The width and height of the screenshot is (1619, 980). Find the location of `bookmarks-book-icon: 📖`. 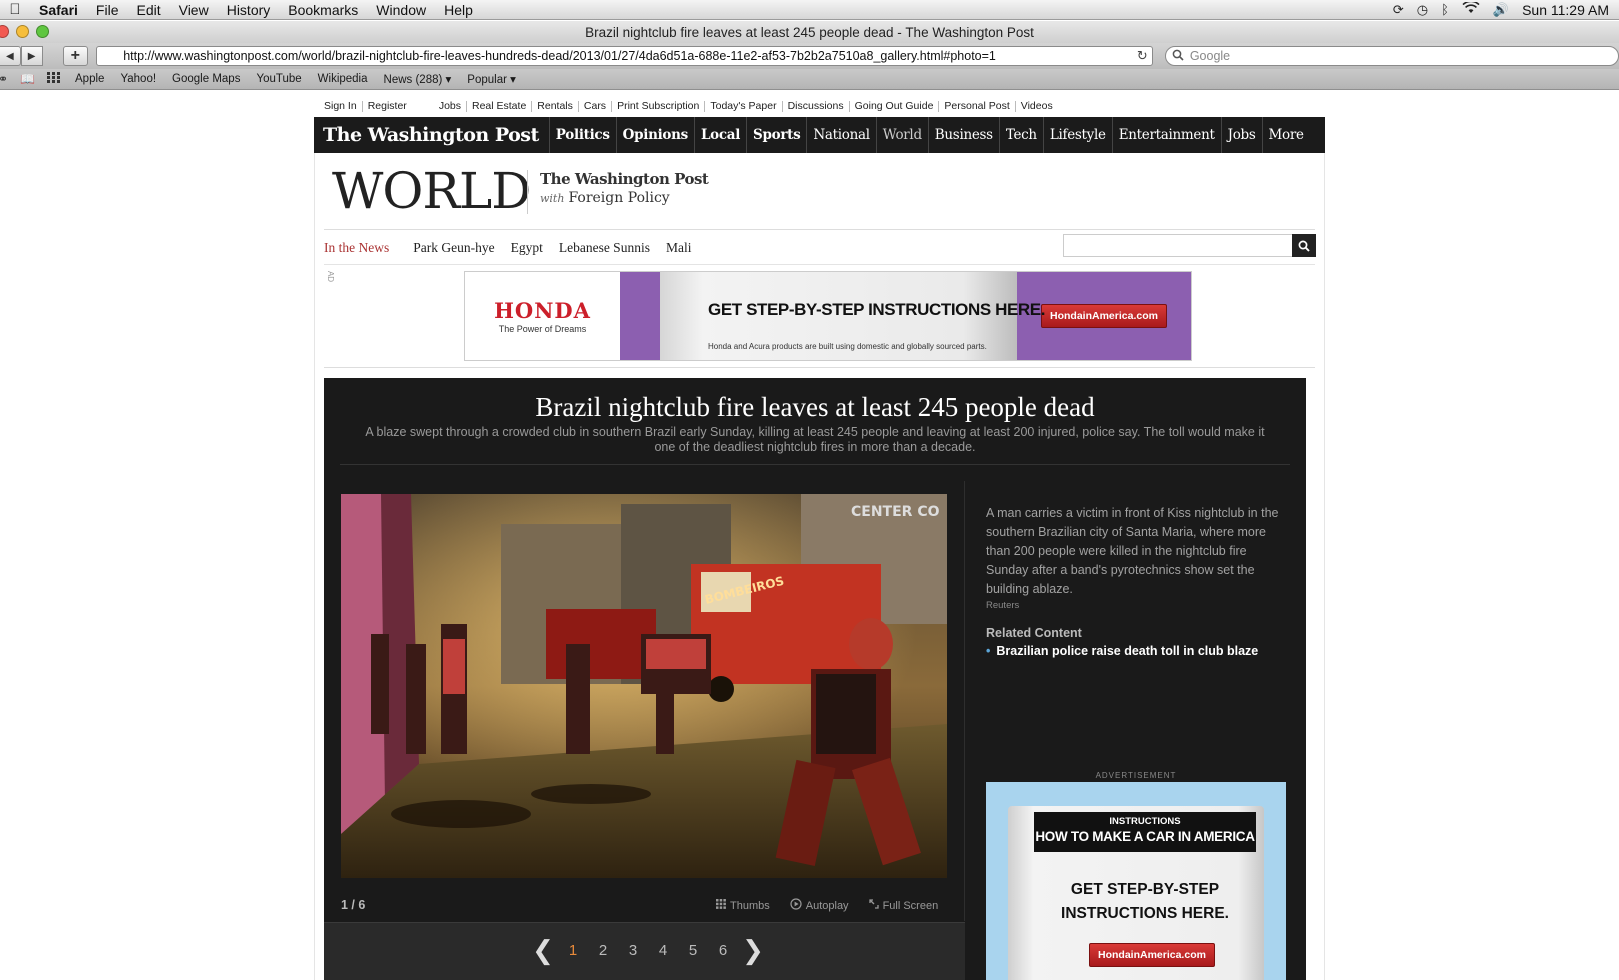

bookmarks-book-icon: 📖 is located at coordinates (27, 79).